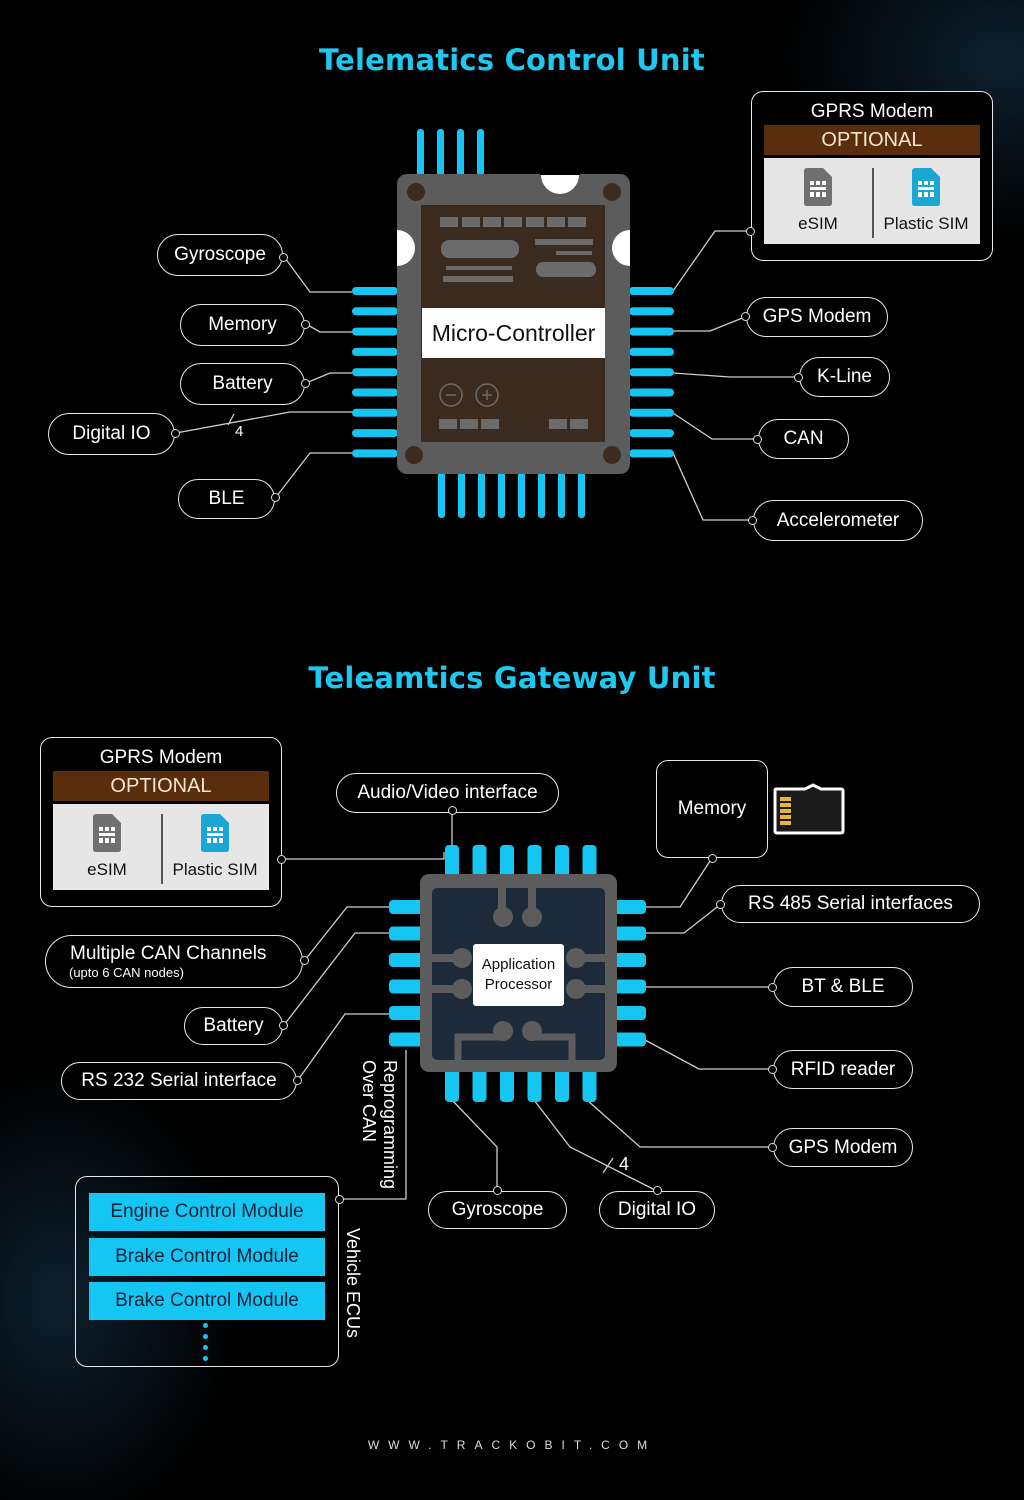 The width and height of the screenshot is (1024, 1500). I want to click on microcontroller-label: Micro-Controller, so click(513, 332).